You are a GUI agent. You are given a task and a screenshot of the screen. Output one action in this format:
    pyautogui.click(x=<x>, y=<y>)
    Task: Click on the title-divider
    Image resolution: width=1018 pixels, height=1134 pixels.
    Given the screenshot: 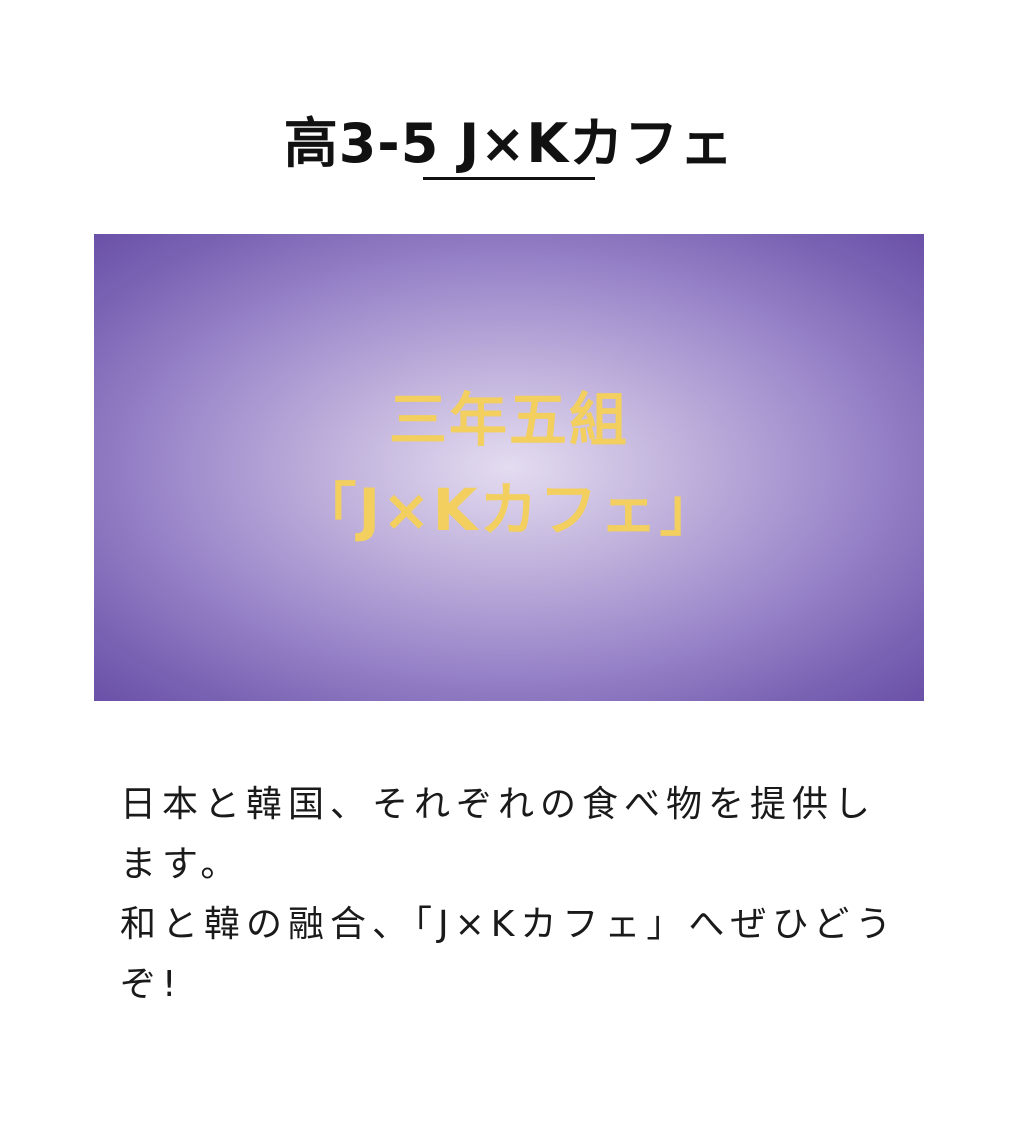 What is the action you would take?
    pyautogui.click(x=509, y=178)
    